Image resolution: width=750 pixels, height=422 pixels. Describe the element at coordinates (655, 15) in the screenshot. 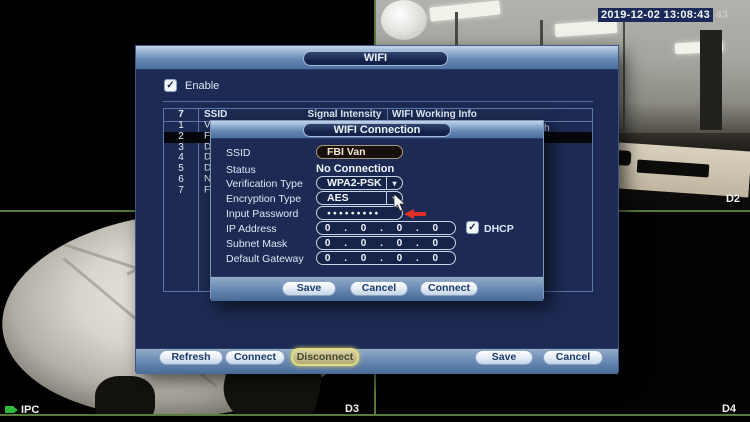

I see `camera-timestamp: 2019-12-02 13:08:43` at that location.